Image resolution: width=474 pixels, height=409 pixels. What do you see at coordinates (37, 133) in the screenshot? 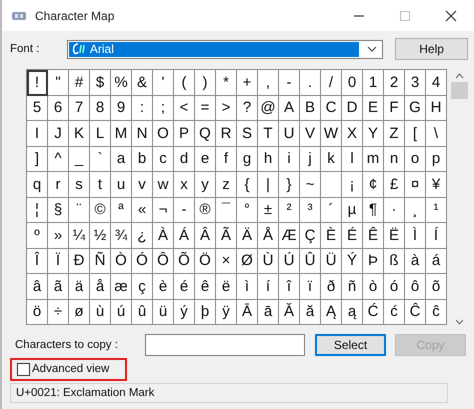
I see `character-cell: I` at bounding box center [37, 133].